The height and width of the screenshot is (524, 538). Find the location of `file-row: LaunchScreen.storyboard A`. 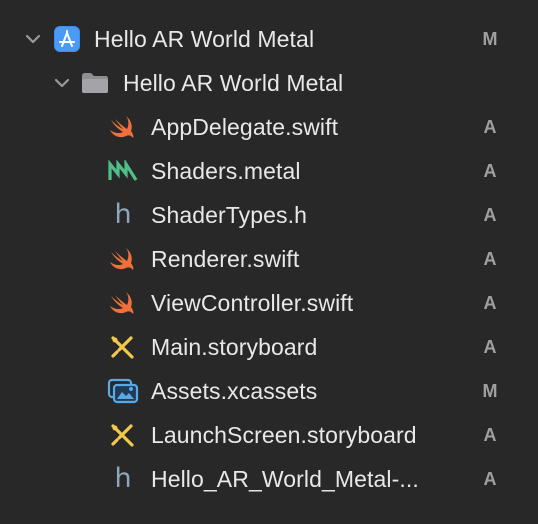

file-row: LaunchScreen.storyboard A is located at coordinates (269, 435).